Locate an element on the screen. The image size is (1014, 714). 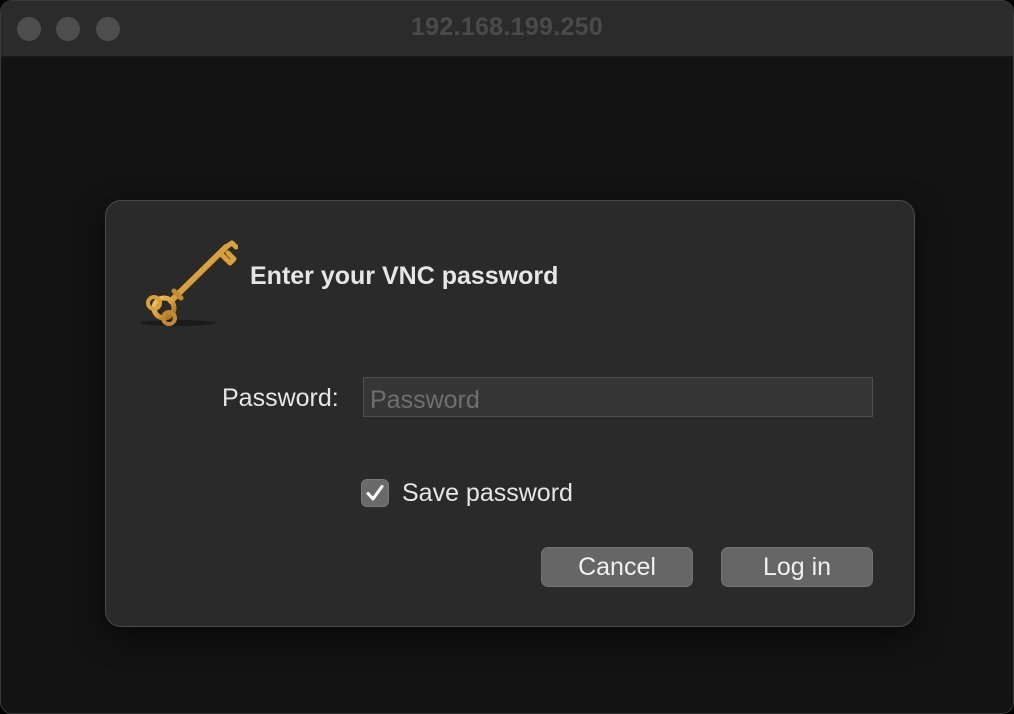
password-label: Password: is located at coordinates (280, 398).